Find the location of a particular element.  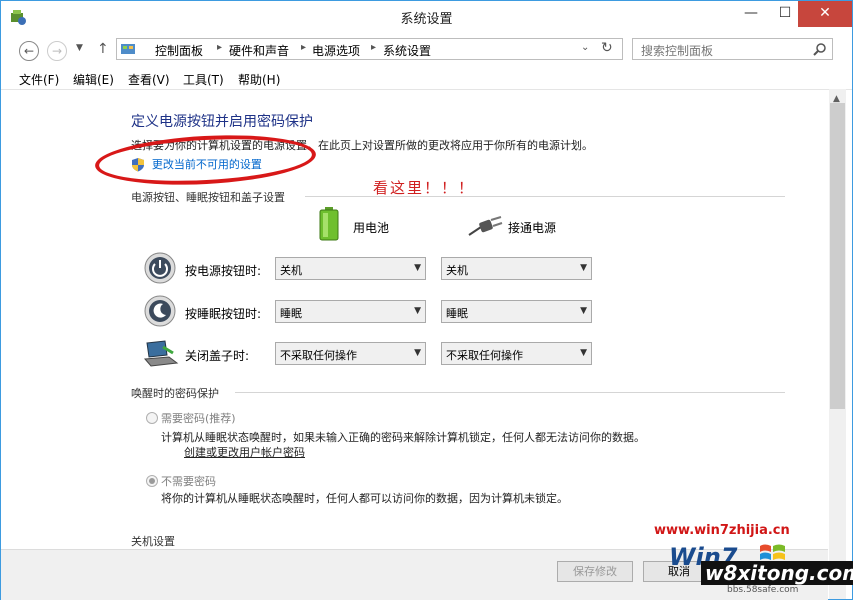

scroll-thumb is located at coordinates (837, 256).